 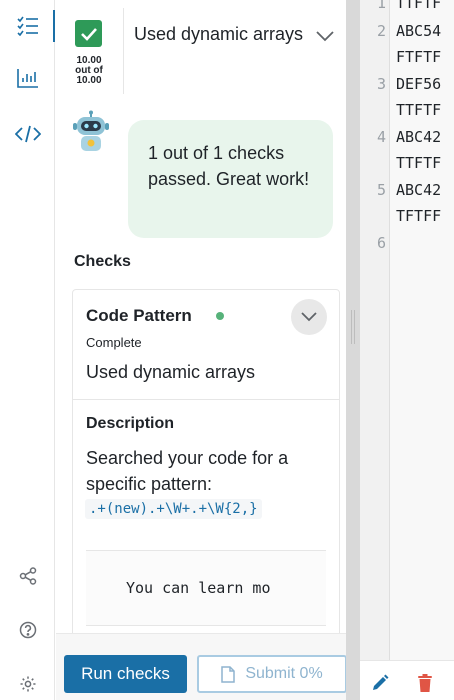 I want to click on check-title: Code Pattern, so click(x=139, y=315).